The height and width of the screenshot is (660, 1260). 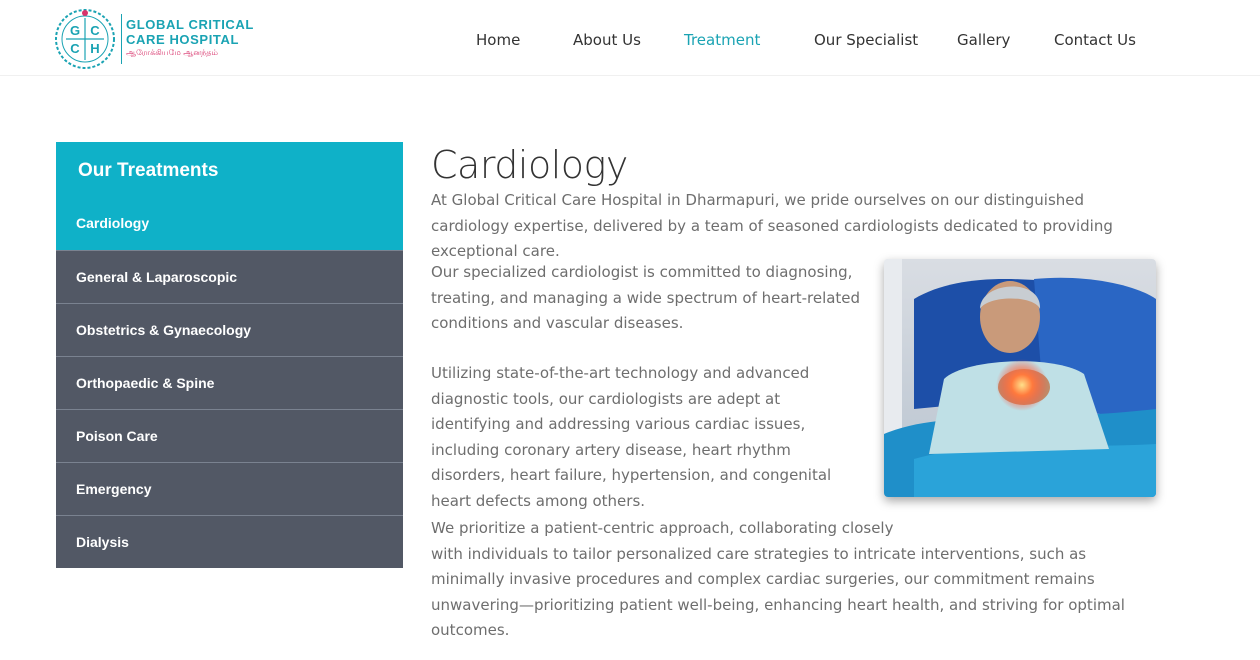 What do you see at coordinates (983, 40) in the screenshot?
I see `nav-gallery: Gallery` at bounding box center [983, 40].